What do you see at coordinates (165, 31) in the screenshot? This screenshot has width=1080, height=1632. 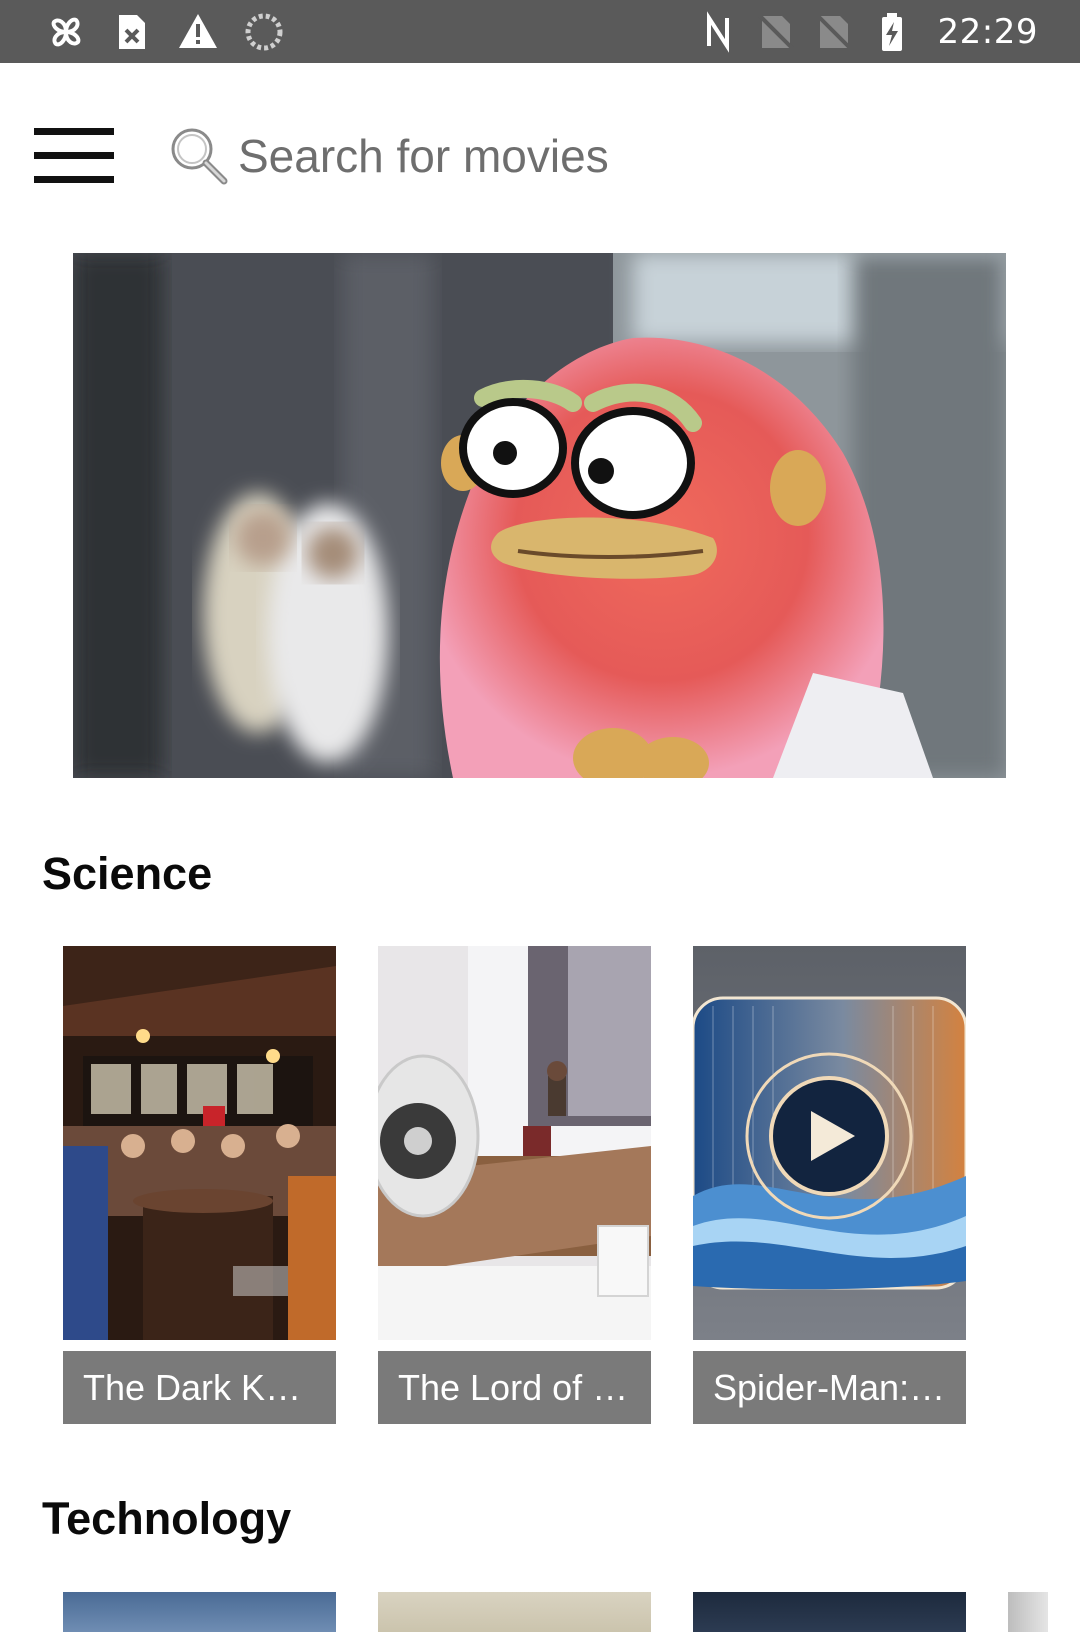 I see `status-bar-notifications` at bounding box center [165, 31].